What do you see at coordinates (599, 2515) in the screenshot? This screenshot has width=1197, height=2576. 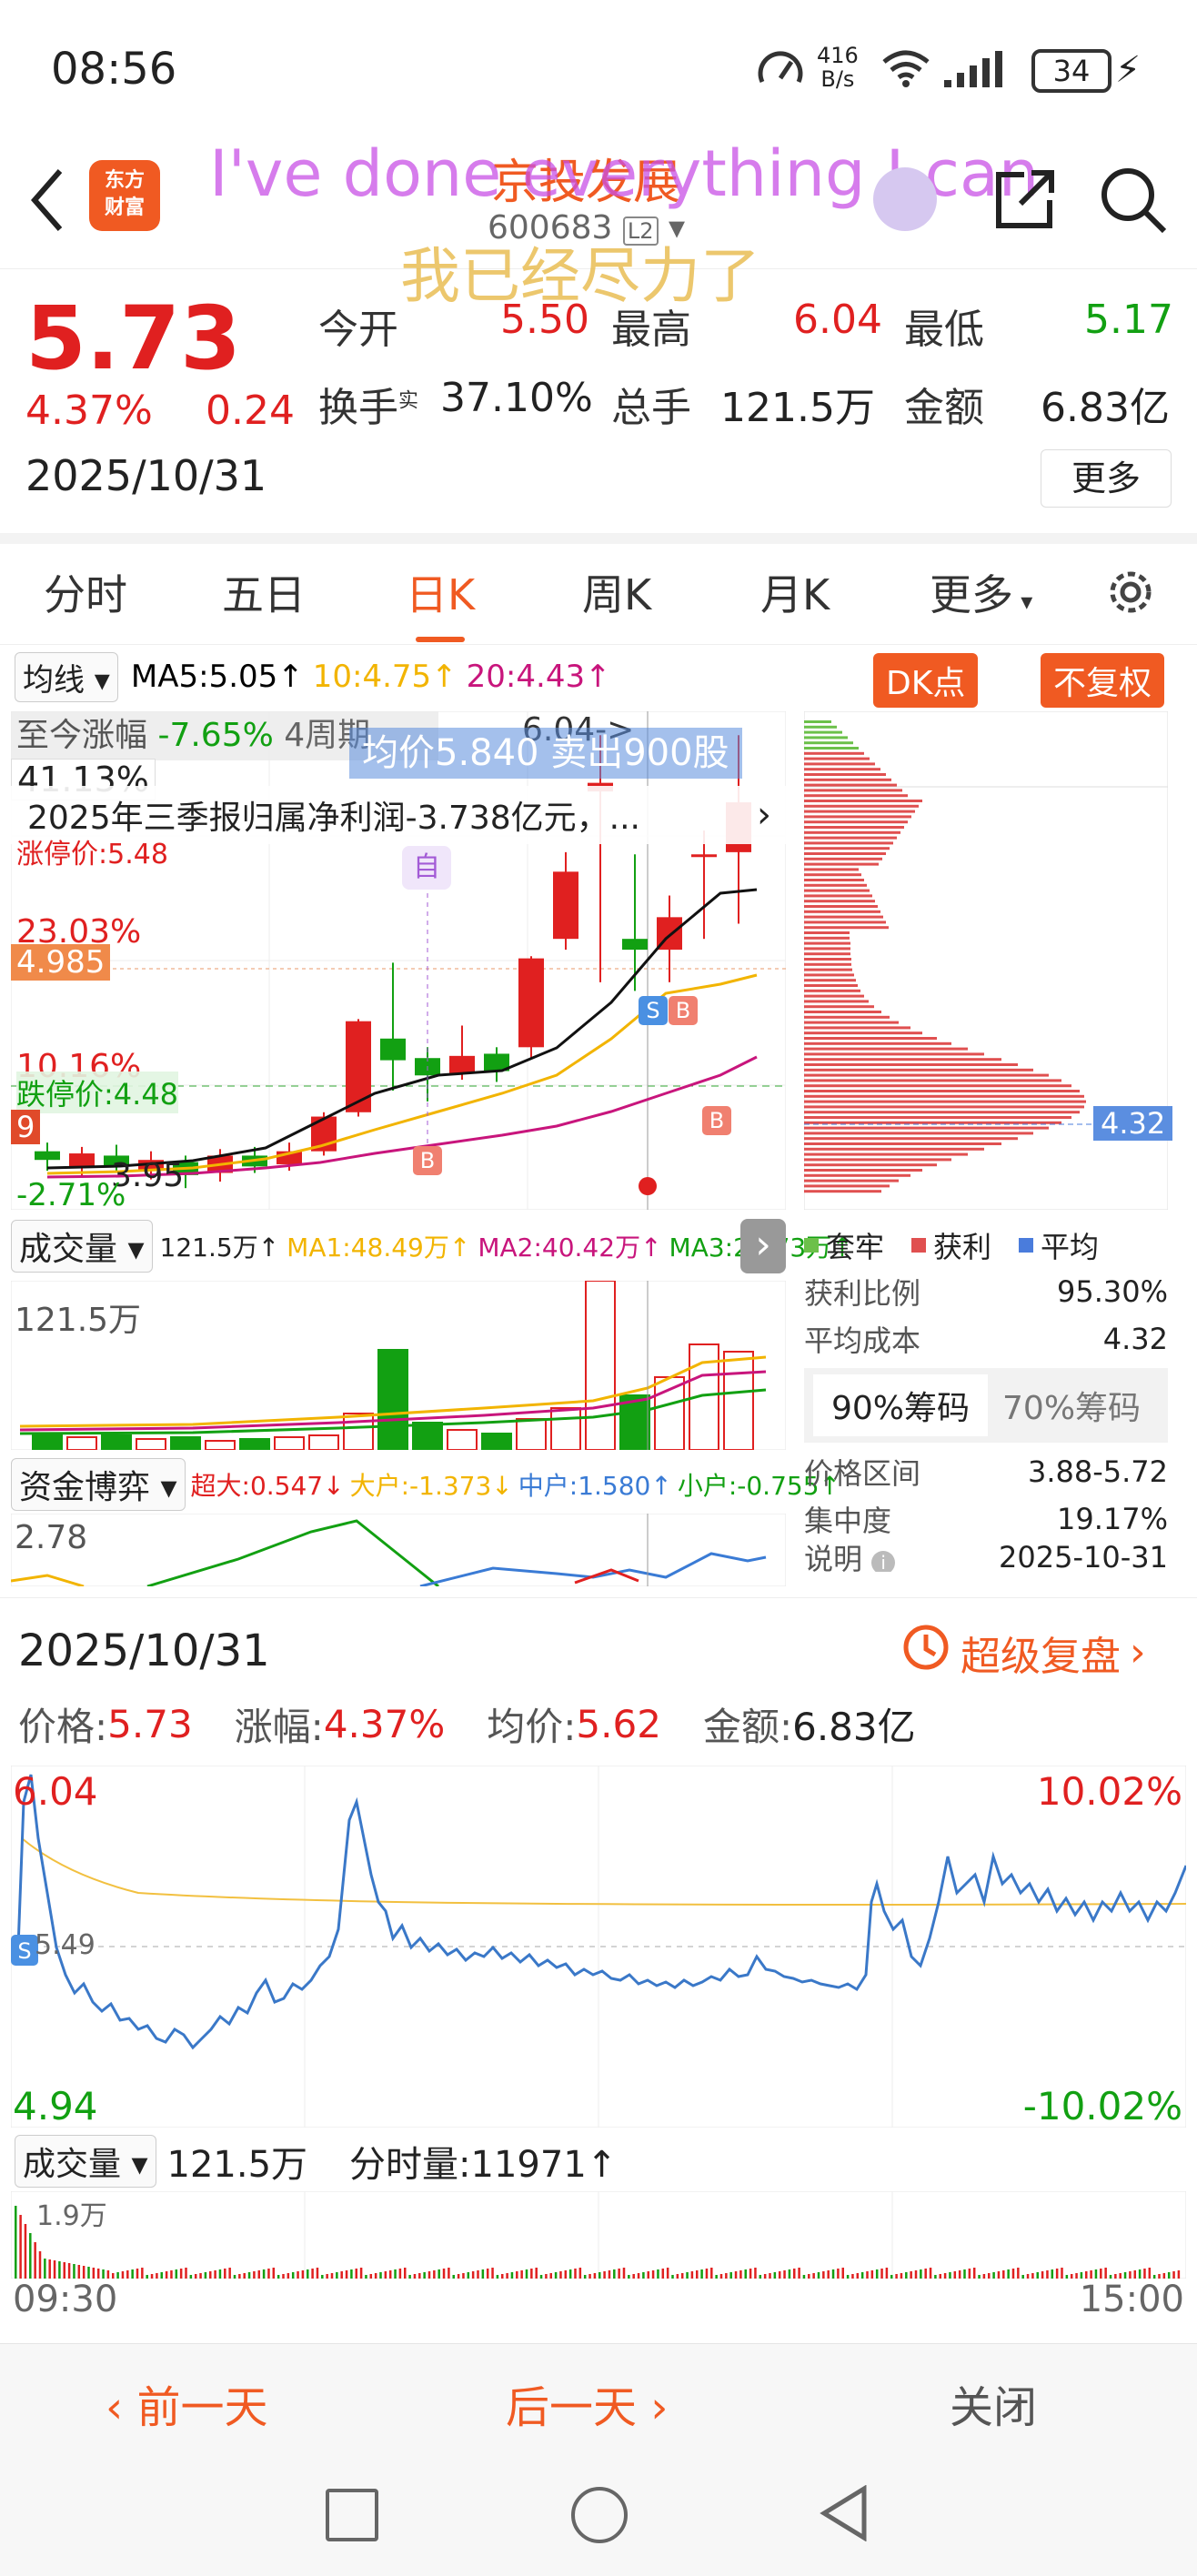 I see `home-icon` at bounding box center [599, 2515].